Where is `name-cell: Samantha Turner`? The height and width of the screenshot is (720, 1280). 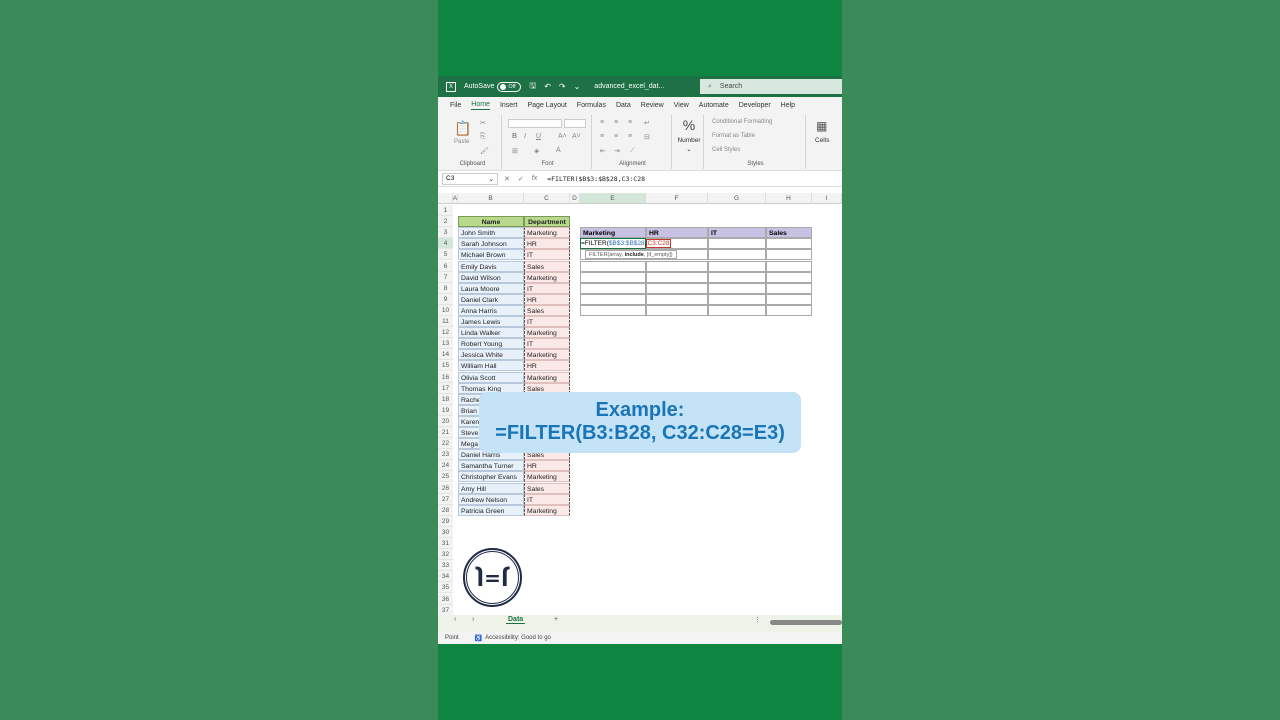 name-cell: Samantha Turner is located at coordinates (491, 466).